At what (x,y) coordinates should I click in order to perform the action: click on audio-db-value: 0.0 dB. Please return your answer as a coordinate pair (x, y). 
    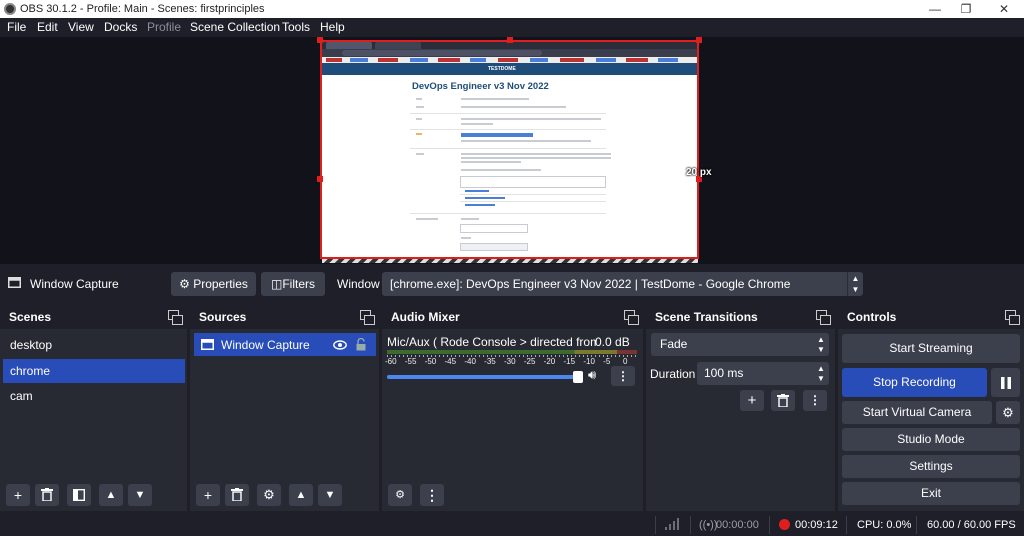
    Looking at the image, I should click on (612, 342).